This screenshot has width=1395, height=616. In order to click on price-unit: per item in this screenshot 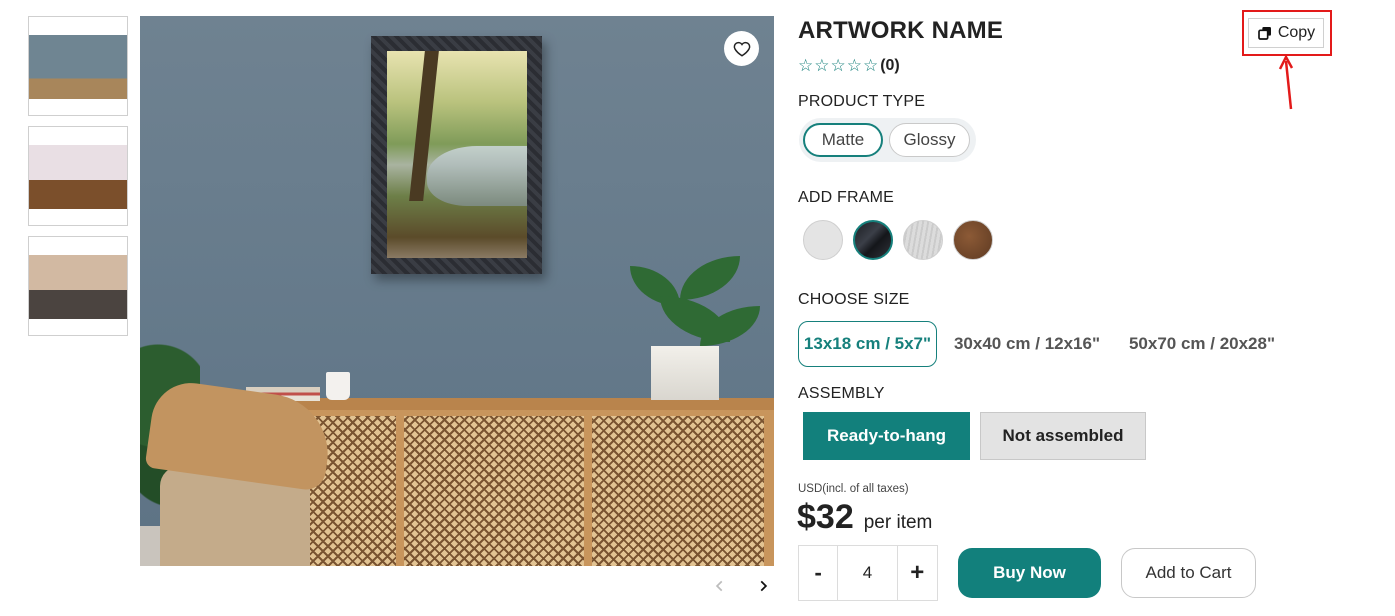, I will do `click(898, 522)`.